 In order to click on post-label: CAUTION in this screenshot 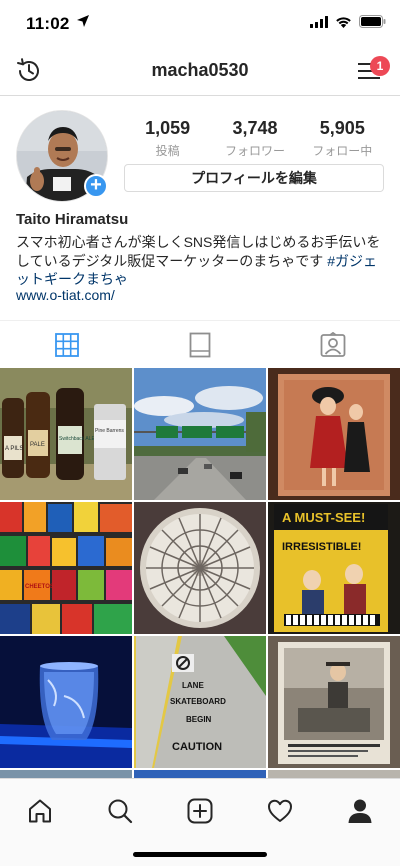, I will do `click(197, 747)`.